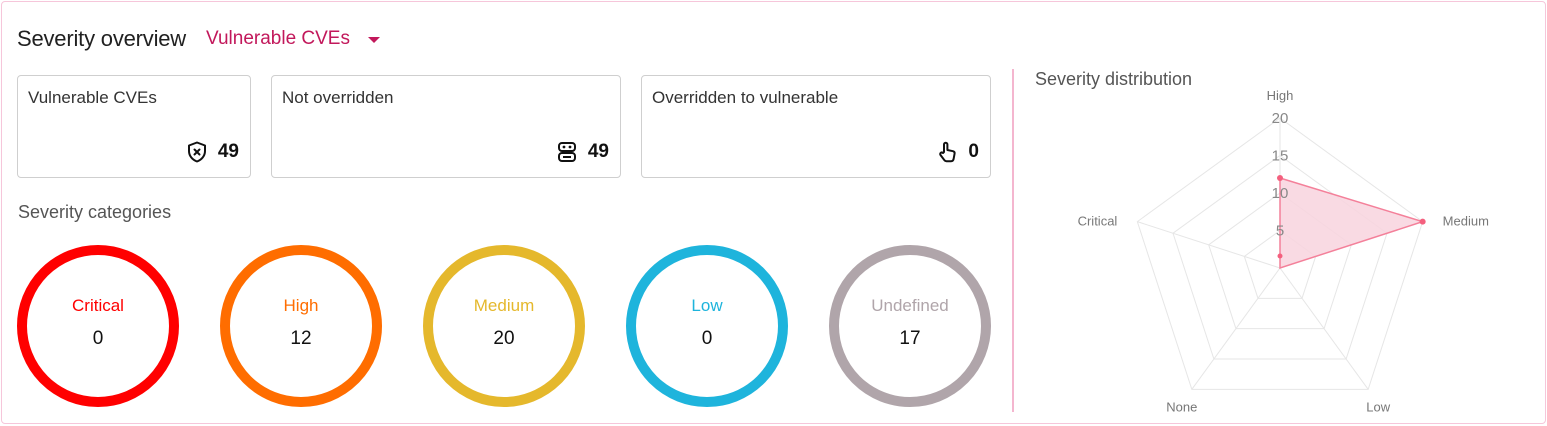  Describe the element at coordinates (198, 39) in the screenshot. I see `panel-header: Severity overview Vulnerable CVEs` at that location.